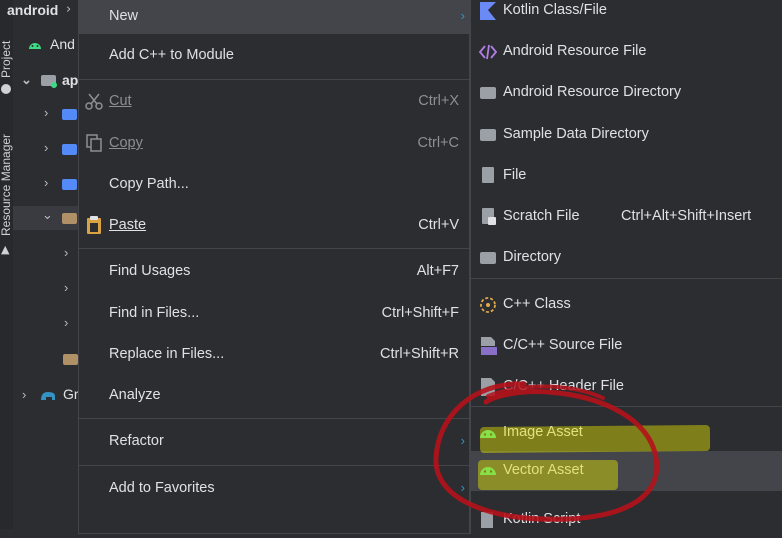 Image resolution: width=782 pixels, height=538 pixels. I want to click on menu-item-add-to-favorites: Add to Favorites ›, so click(274, 489).